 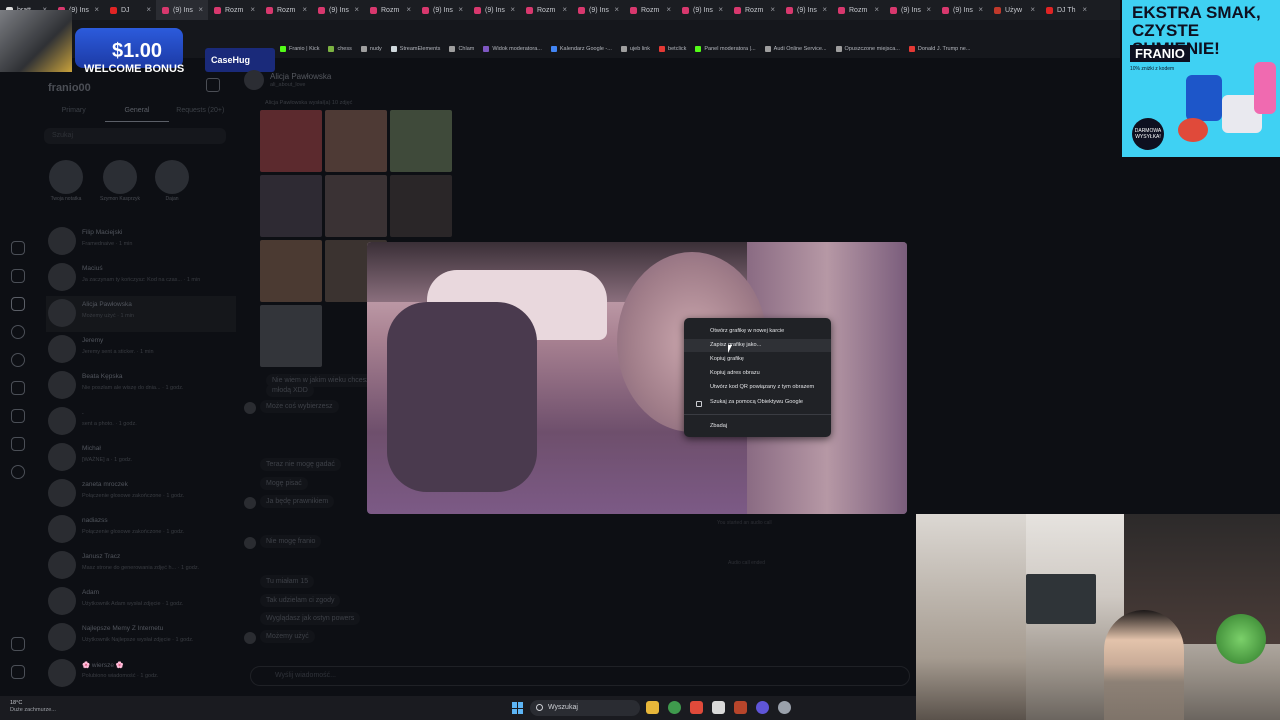 What do you see at coordinates (18, 672) in the screenshot?
I see `meta-icon` at bounding box center [18, 672].